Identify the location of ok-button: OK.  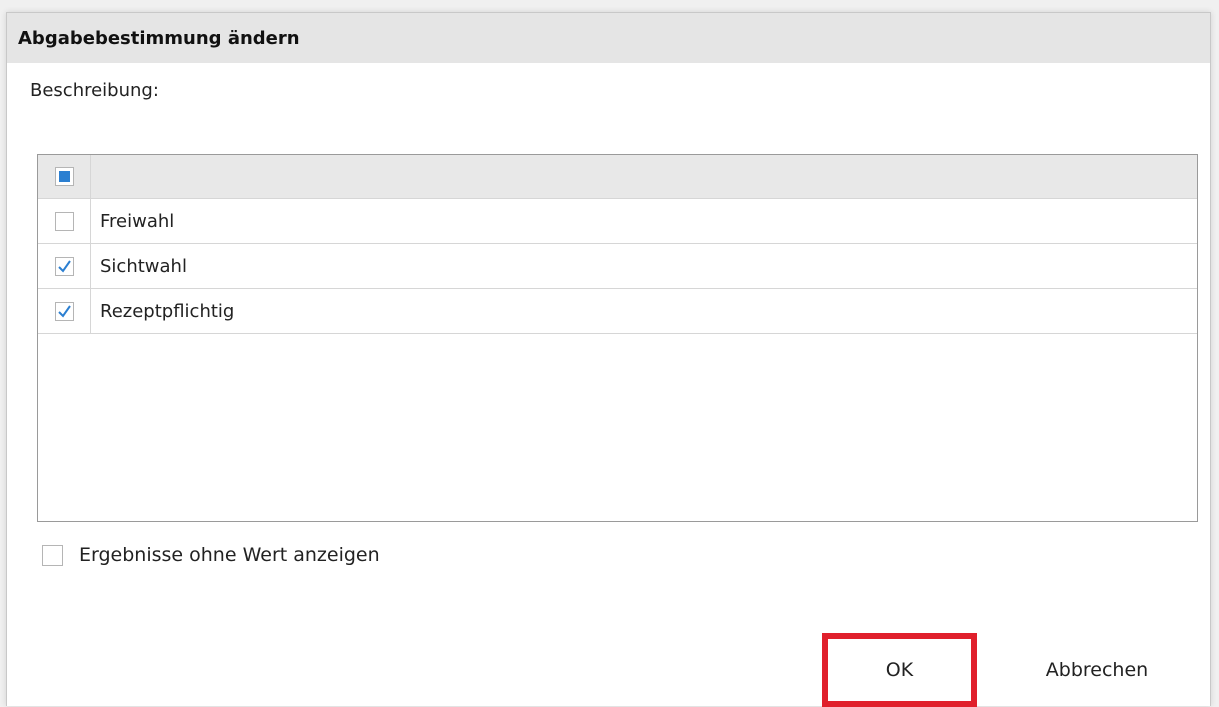
(899, 670).